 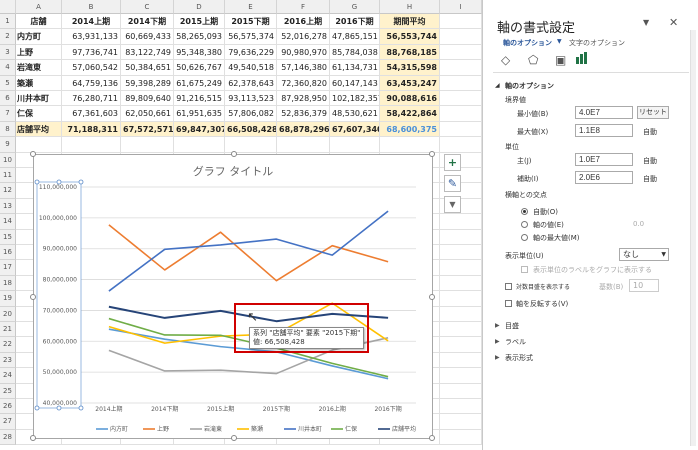 I want to click on cell-F8: 68,878,296, so click(x=303, y=129).